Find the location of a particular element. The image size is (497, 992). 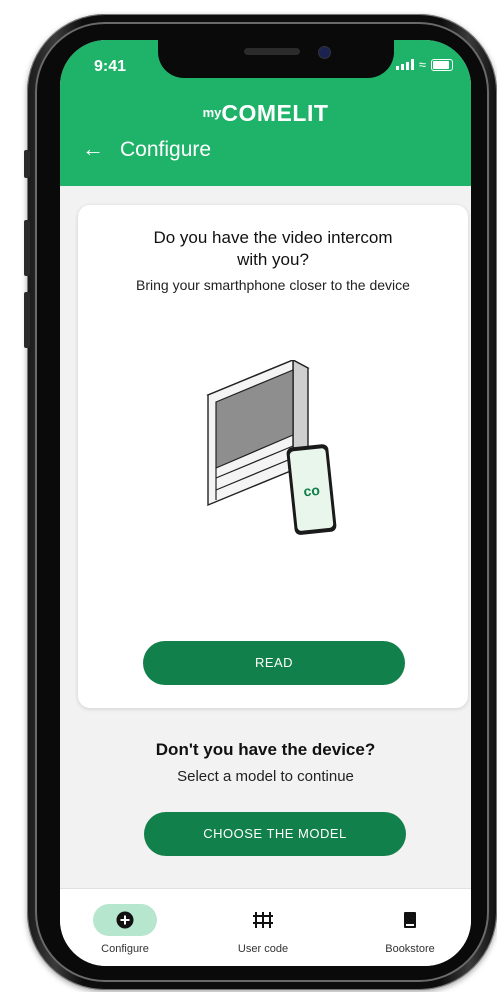

tab-configure-label: Configure is located at coordinates (125, 949).